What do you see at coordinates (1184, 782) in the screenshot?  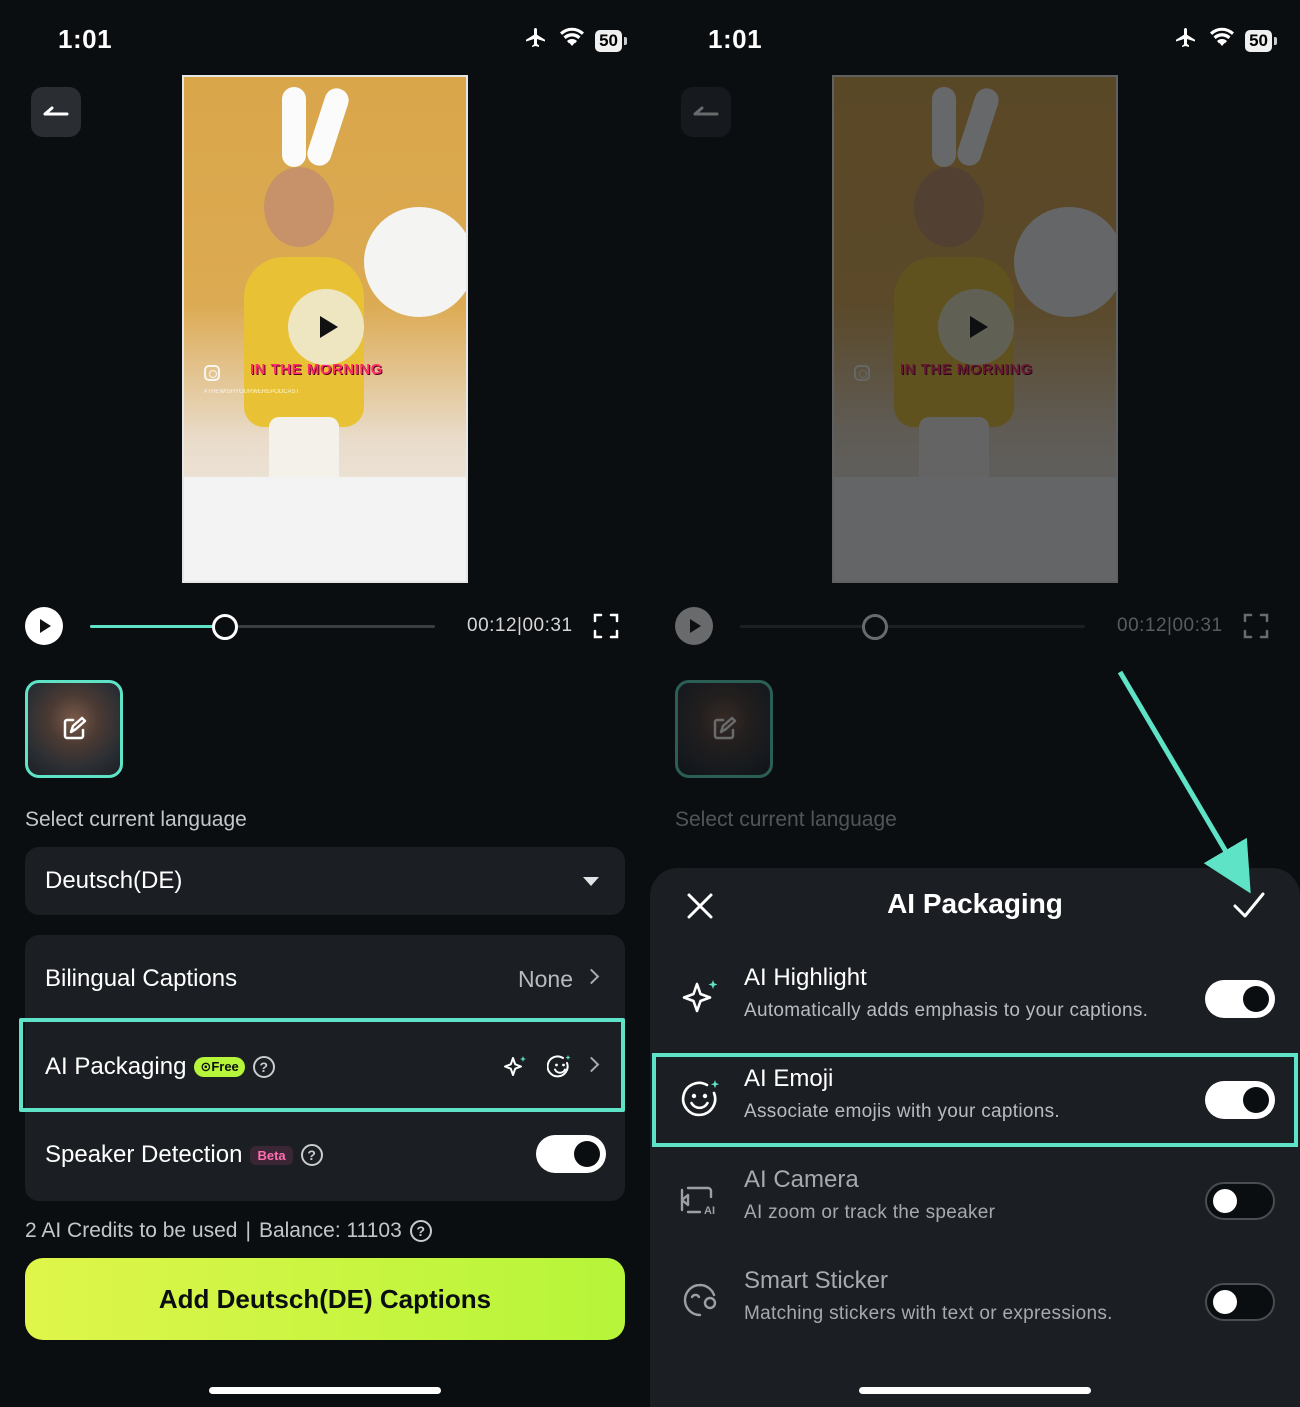 I see `annotation-arrow-icon` at bounding box center [1184, 782].